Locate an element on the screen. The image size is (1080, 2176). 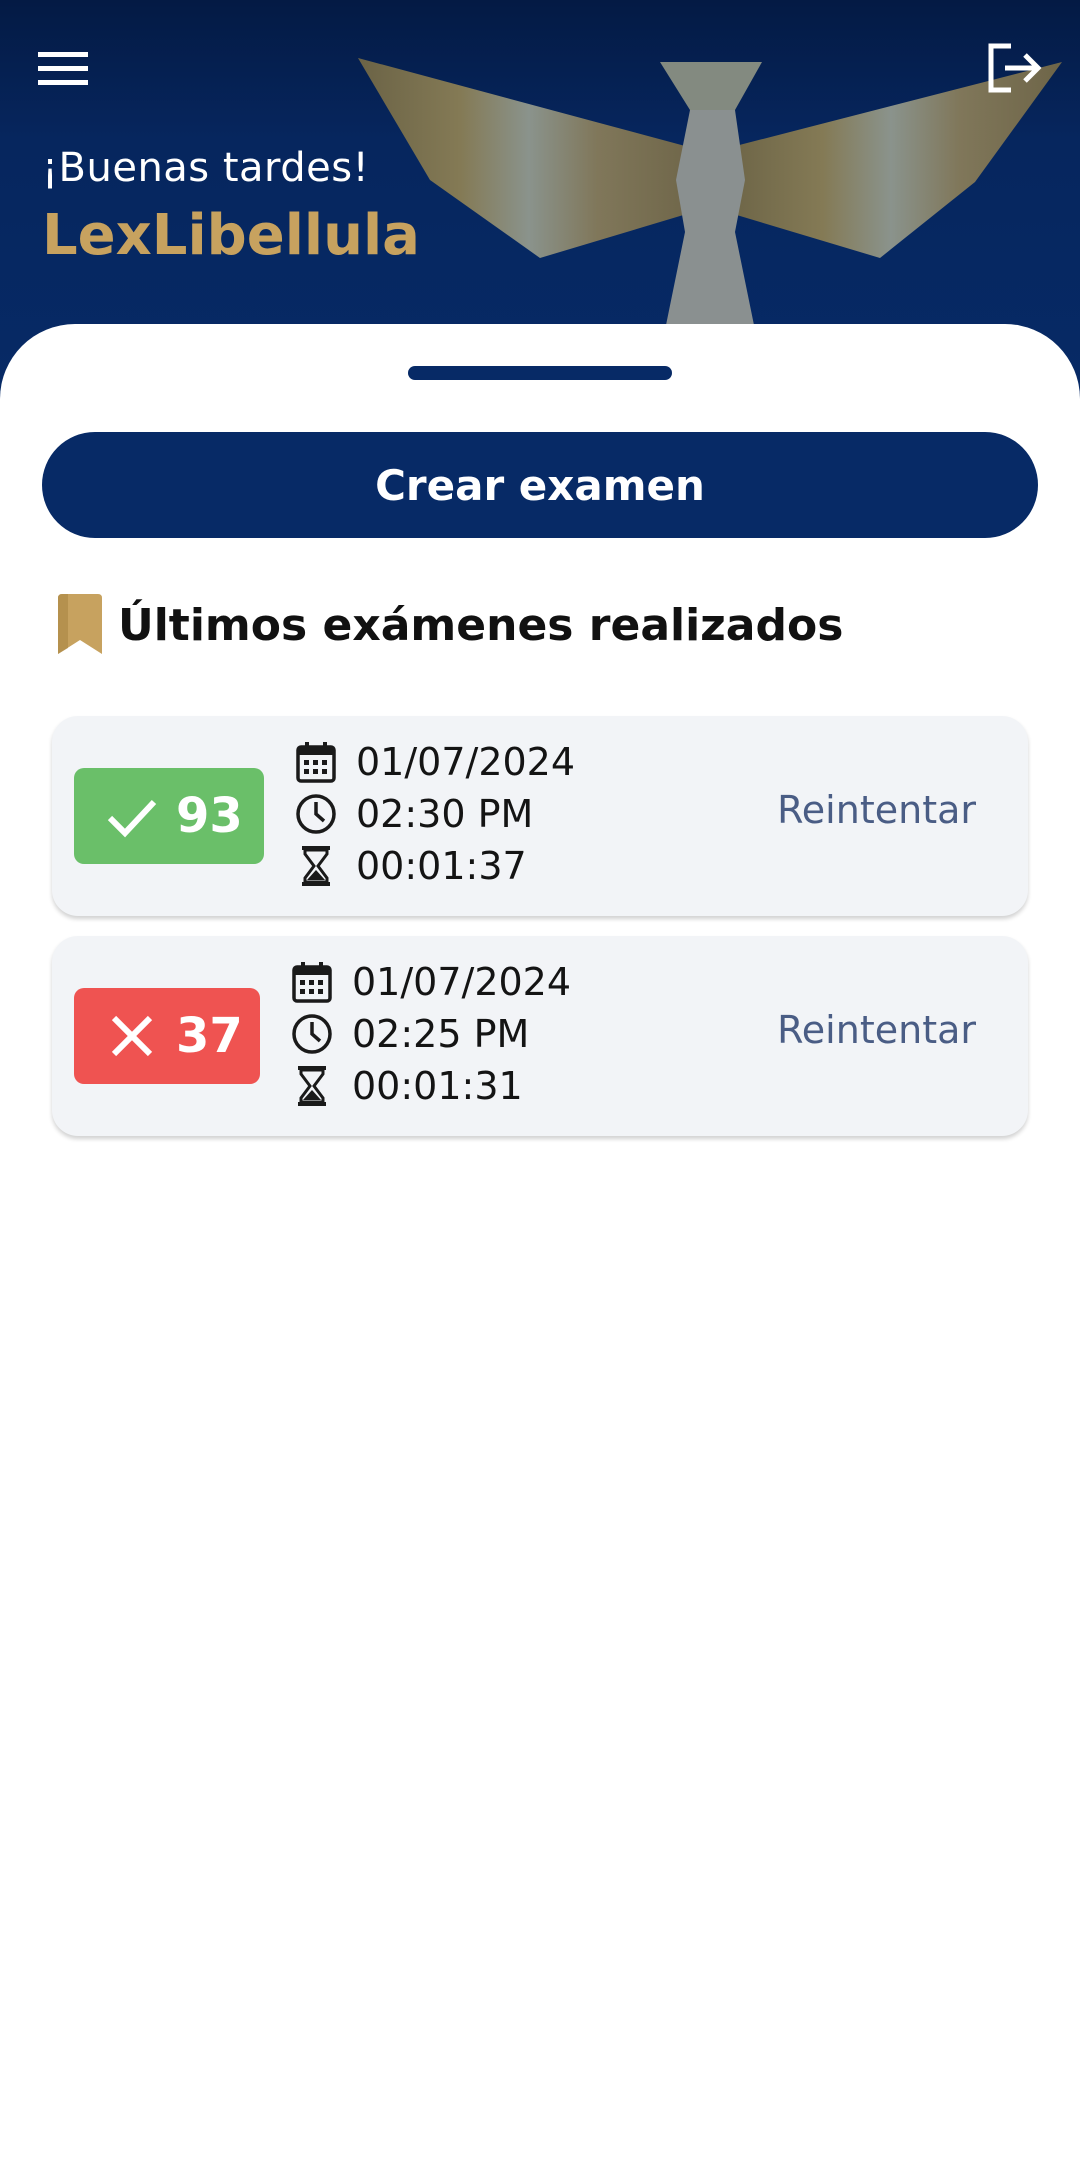
bookmark-icon is located at coordinates (80, 624).